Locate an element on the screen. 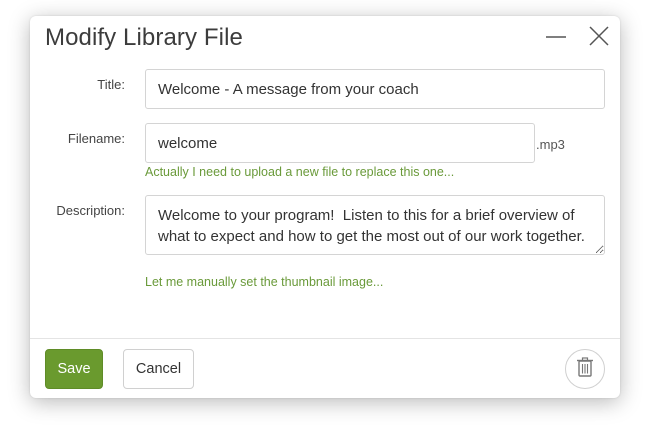  filename-label: Filename: is located at coordinates (96, 138).